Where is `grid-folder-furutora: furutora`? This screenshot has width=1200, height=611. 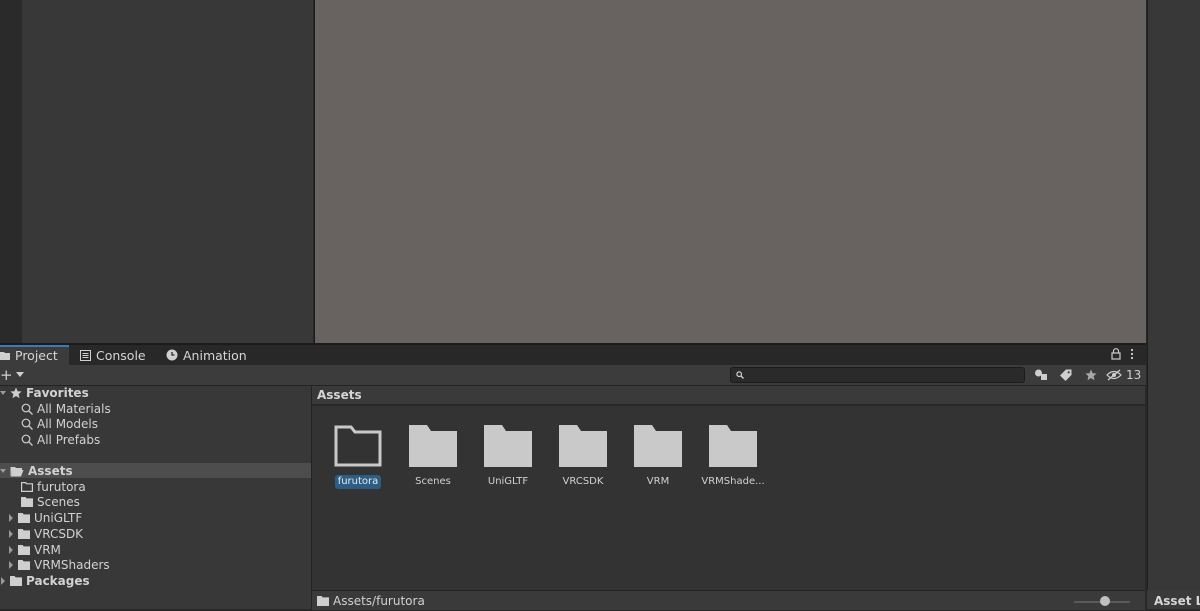 grid-folder-furutora: furutora is located at coordinates (358, 461).